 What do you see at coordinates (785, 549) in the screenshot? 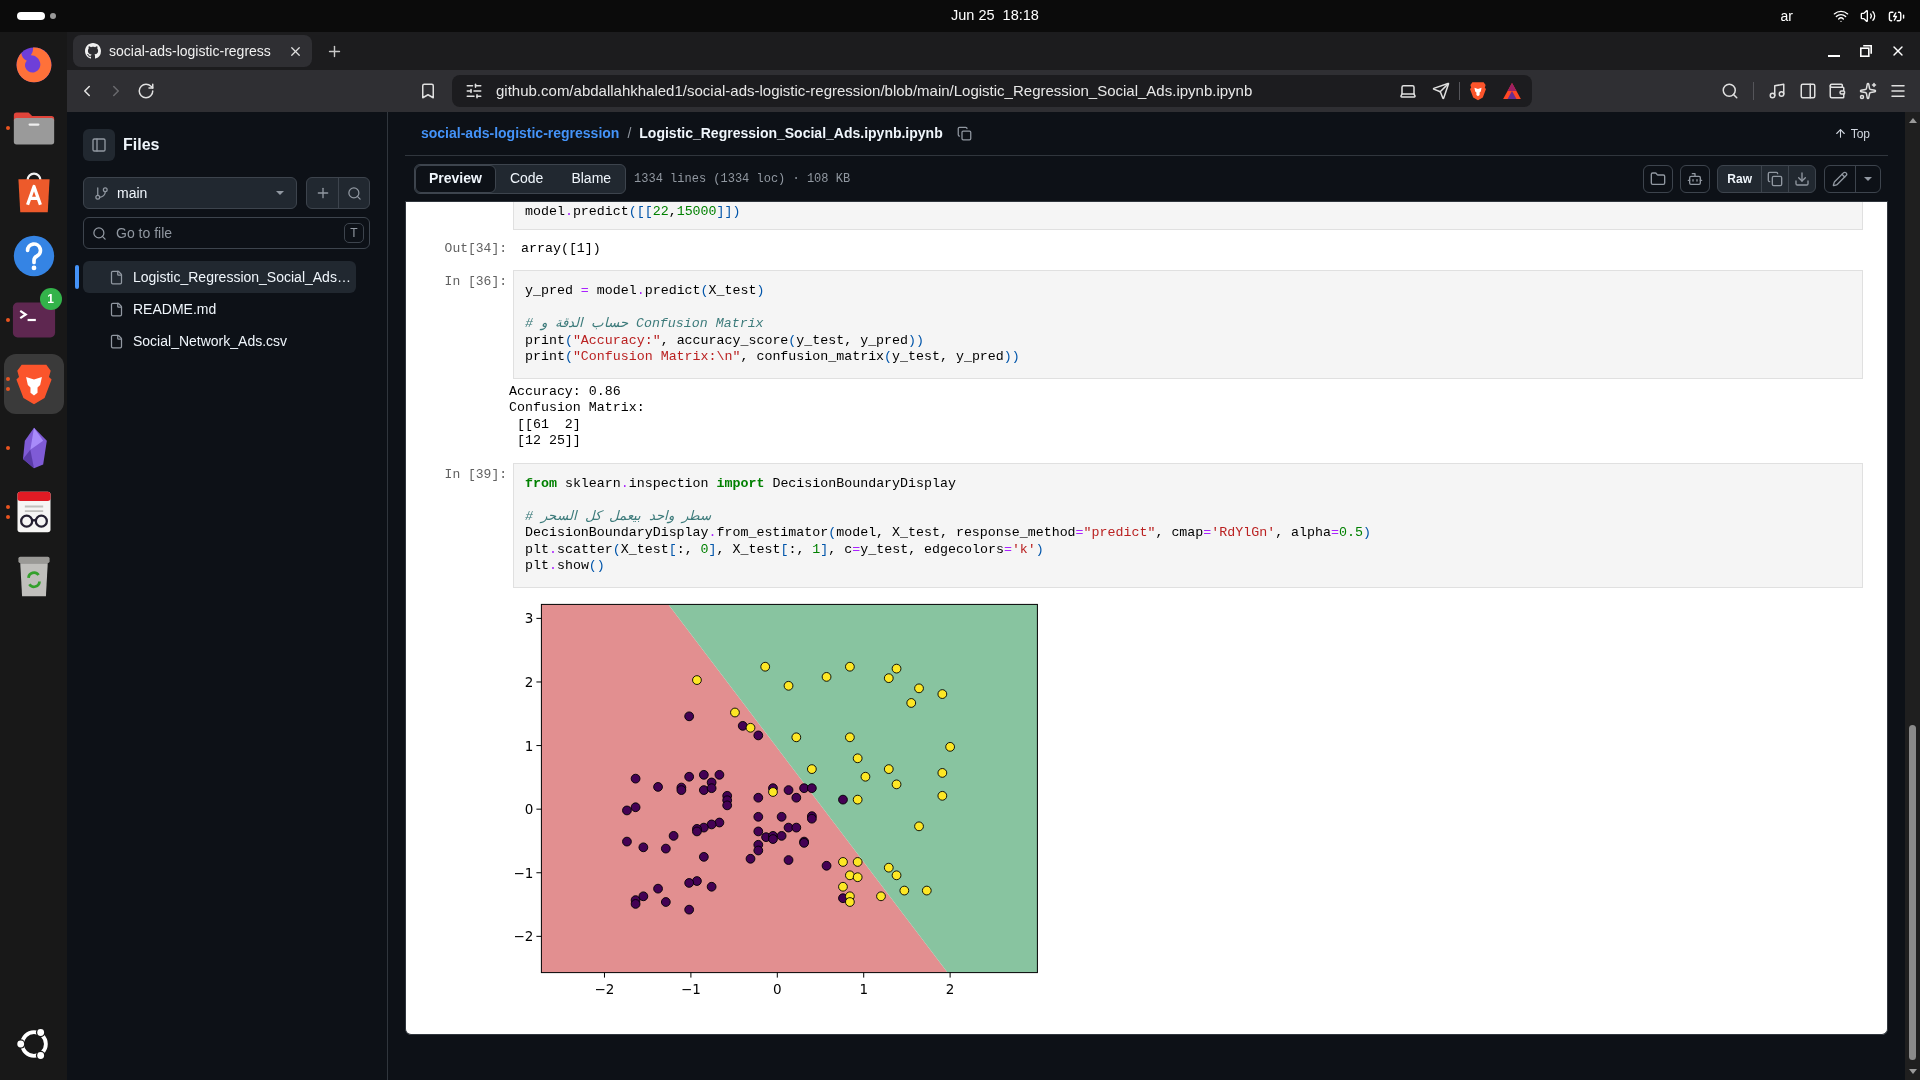
I see `code-line: plt.scatter(X_test[:, 0], X_test[:, 1], c=y_test, edgecolors='k')` at bounding box center [785, 549].